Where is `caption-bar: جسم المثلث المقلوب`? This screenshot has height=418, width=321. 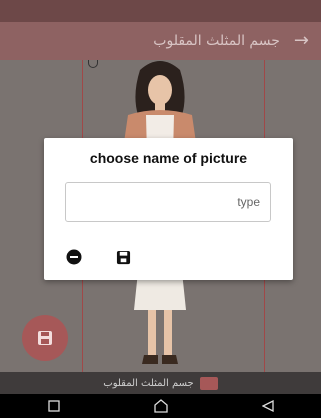 caption-bar: جسم المثلث المقلوب is located at coordinates (160, 383).